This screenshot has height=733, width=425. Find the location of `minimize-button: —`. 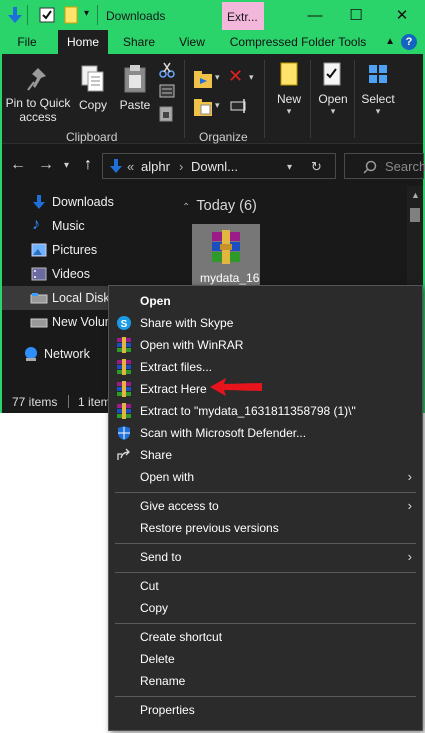

minimize-button: — is located at coordinates (315, 16).